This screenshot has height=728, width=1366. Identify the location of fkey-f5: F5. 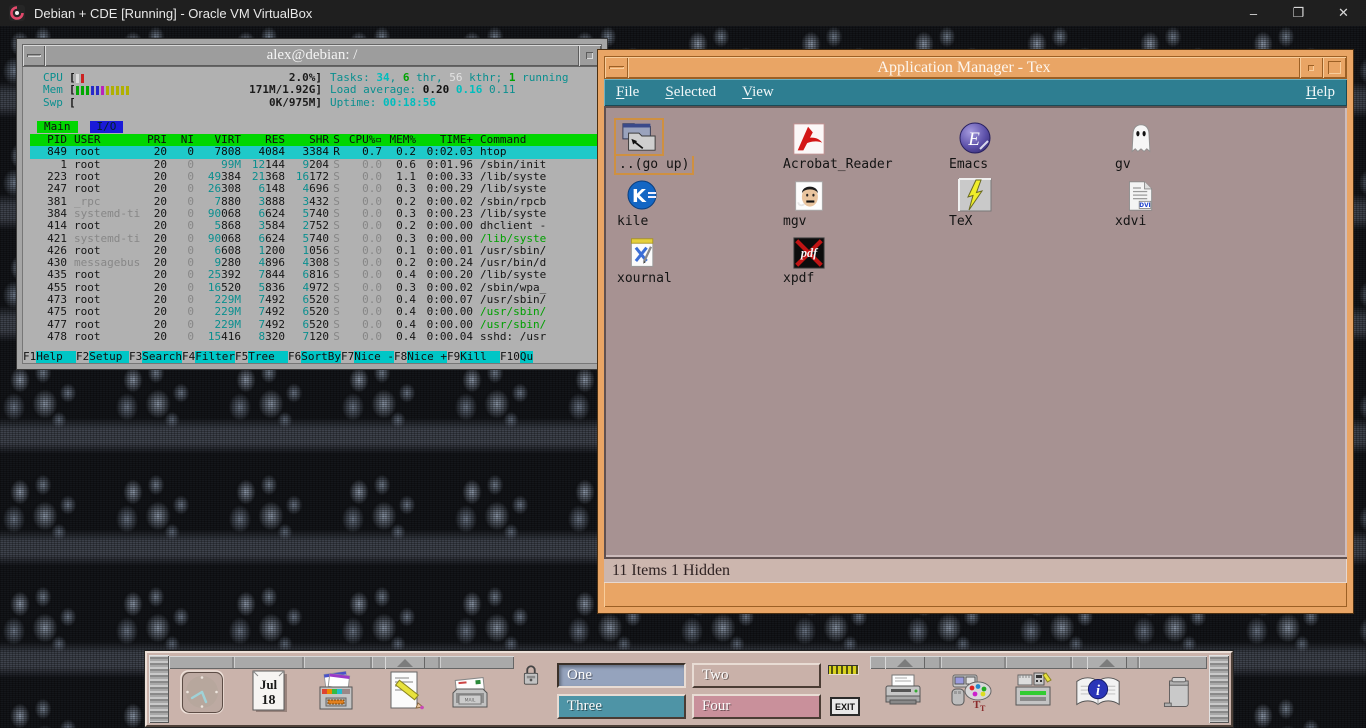
(241, 357).